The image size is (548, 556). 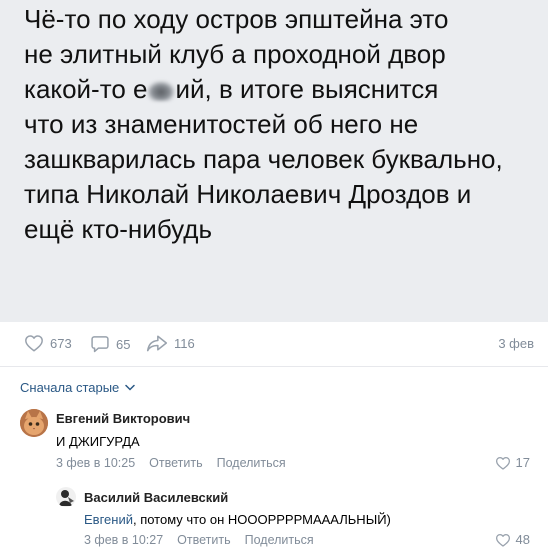 I want to click on comment-date: 3 фев в 10:27, so click(x=123, y=540).